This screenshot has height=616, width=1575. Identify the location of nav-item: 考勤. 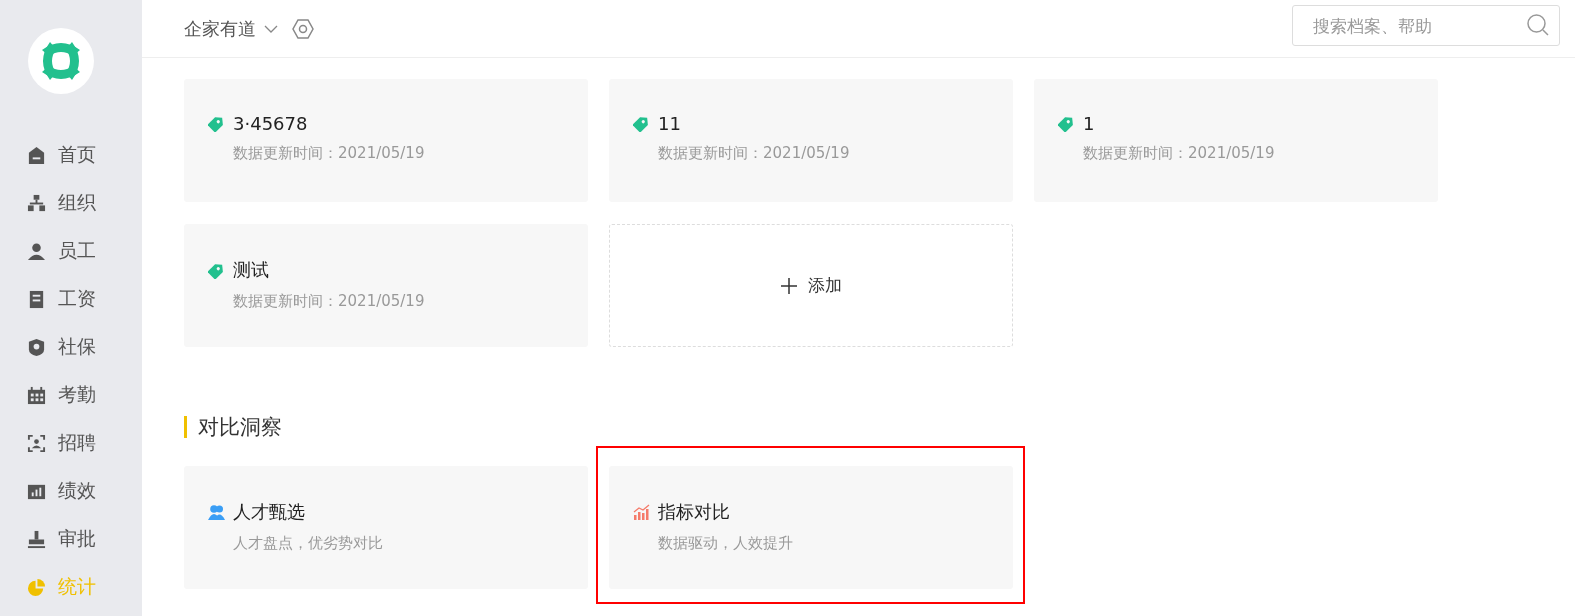
(48, 395).